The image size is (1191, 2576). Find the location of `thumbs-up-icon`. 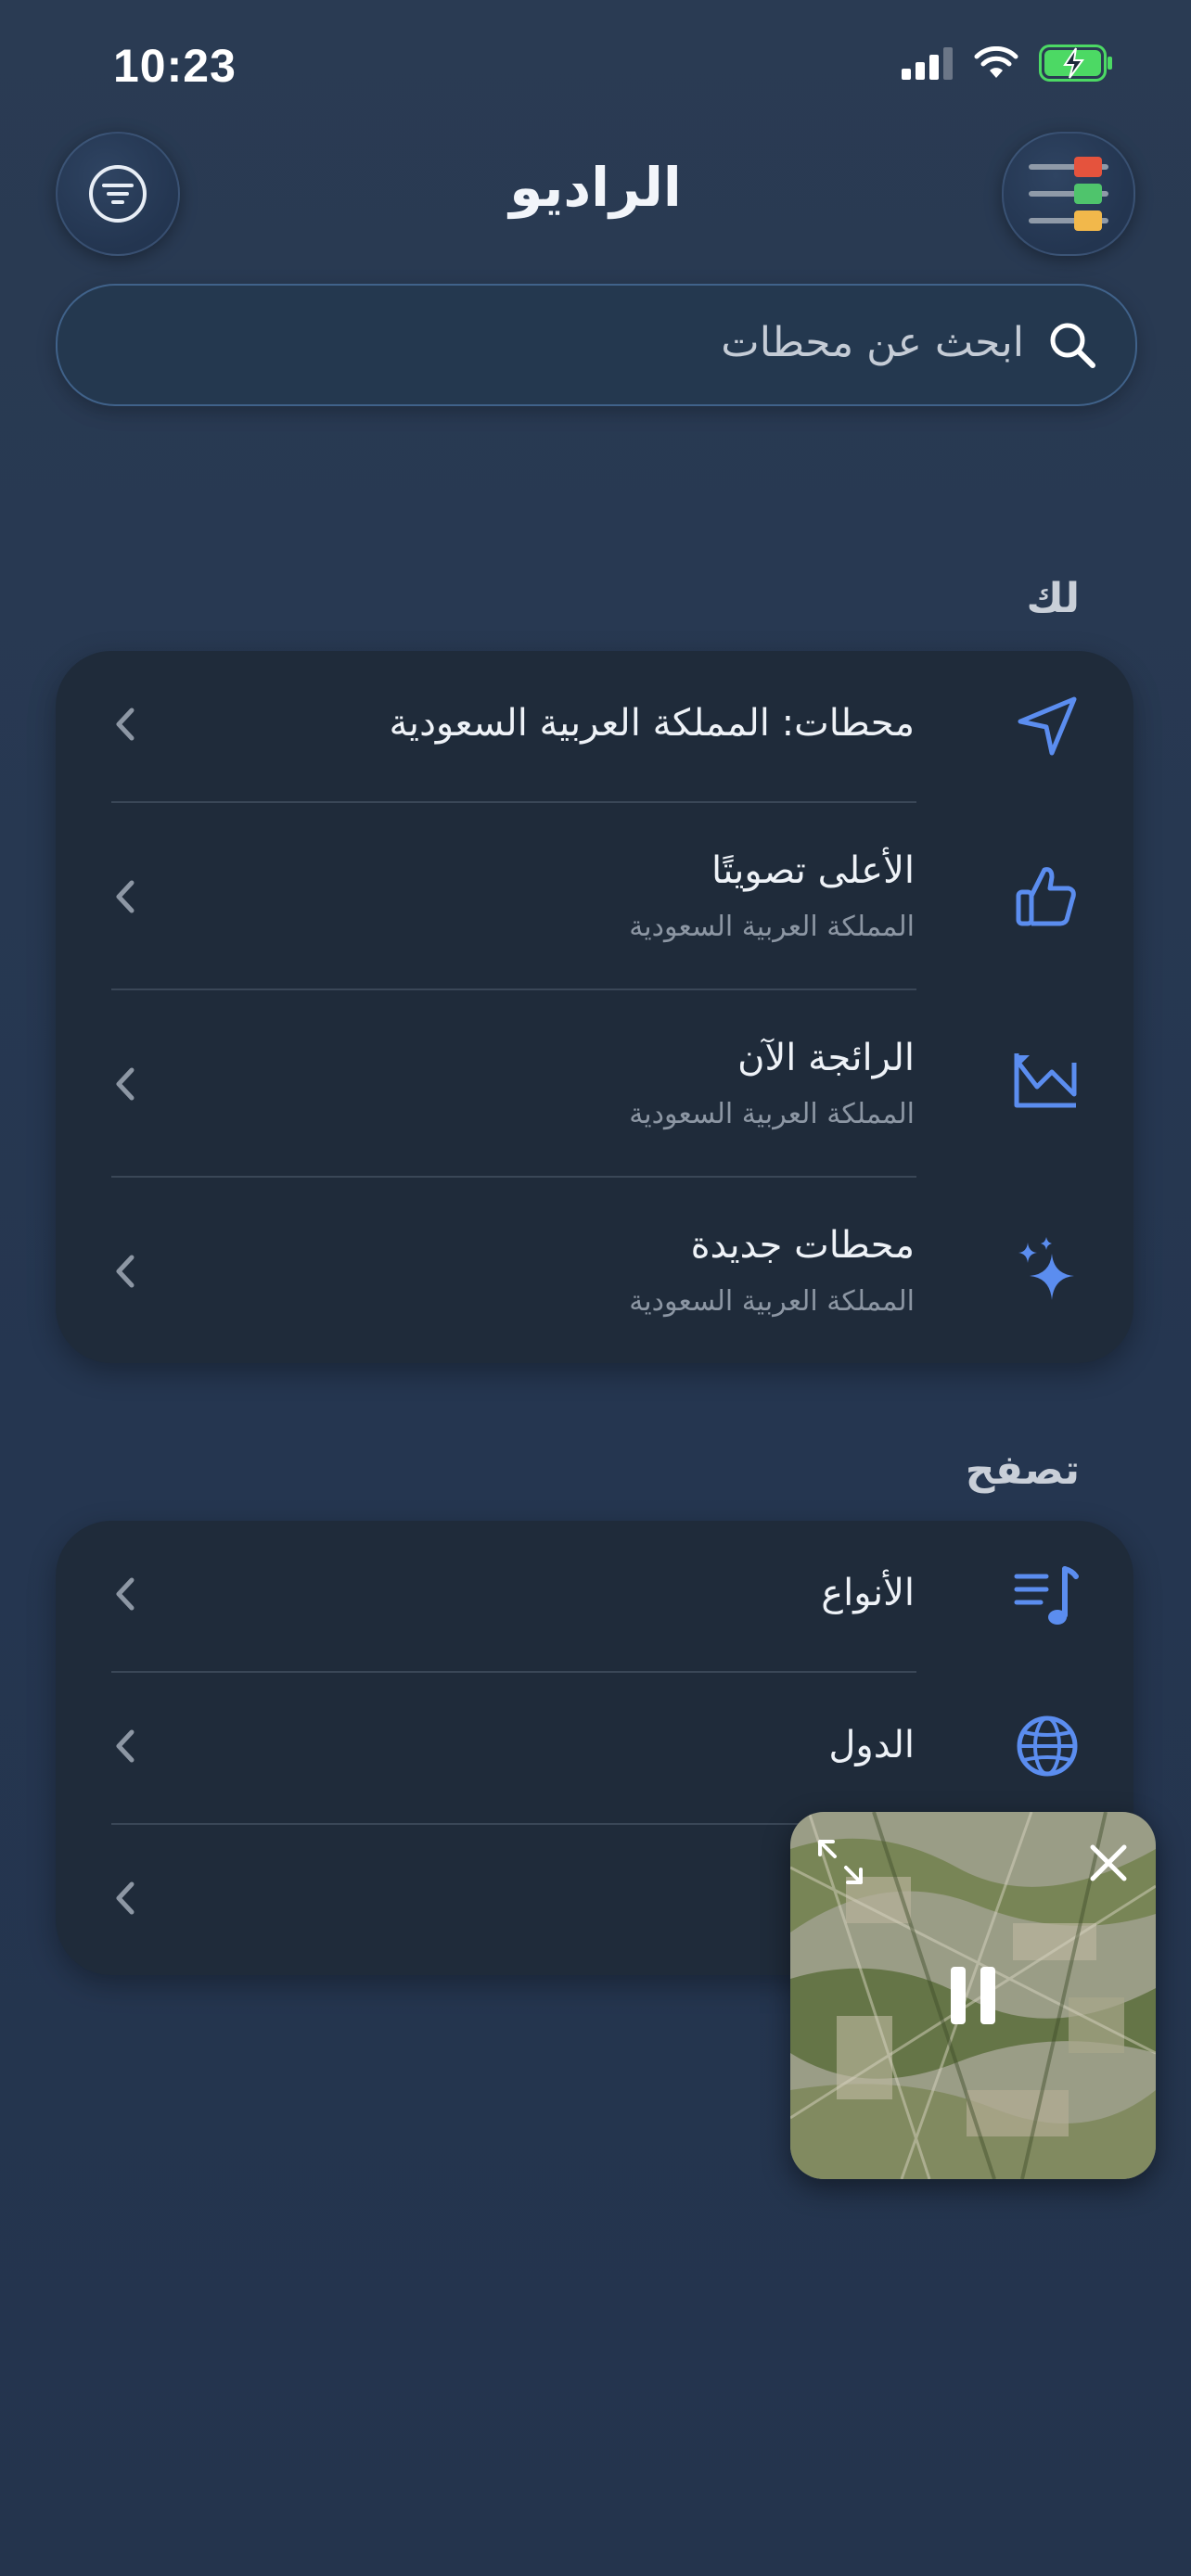

thumbs-up-icon is located at coordinates (1046, 896).